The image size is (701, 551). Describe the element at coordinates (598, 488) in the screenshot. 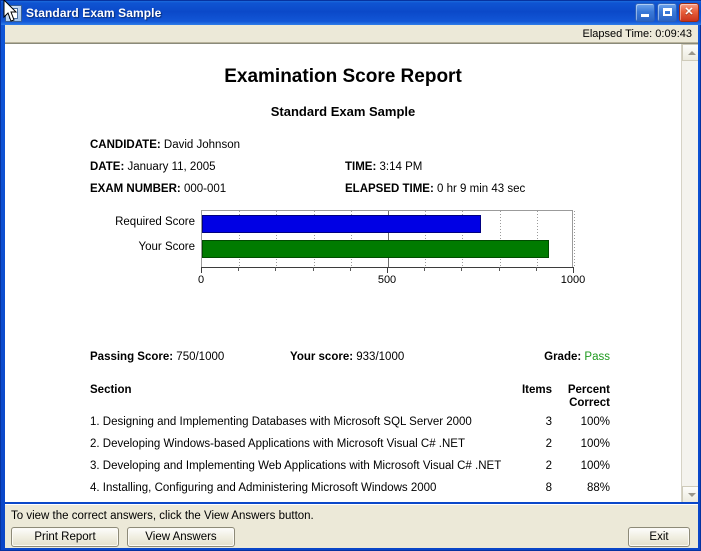

I see `table-cell-percent-correct: 88%` at that location.